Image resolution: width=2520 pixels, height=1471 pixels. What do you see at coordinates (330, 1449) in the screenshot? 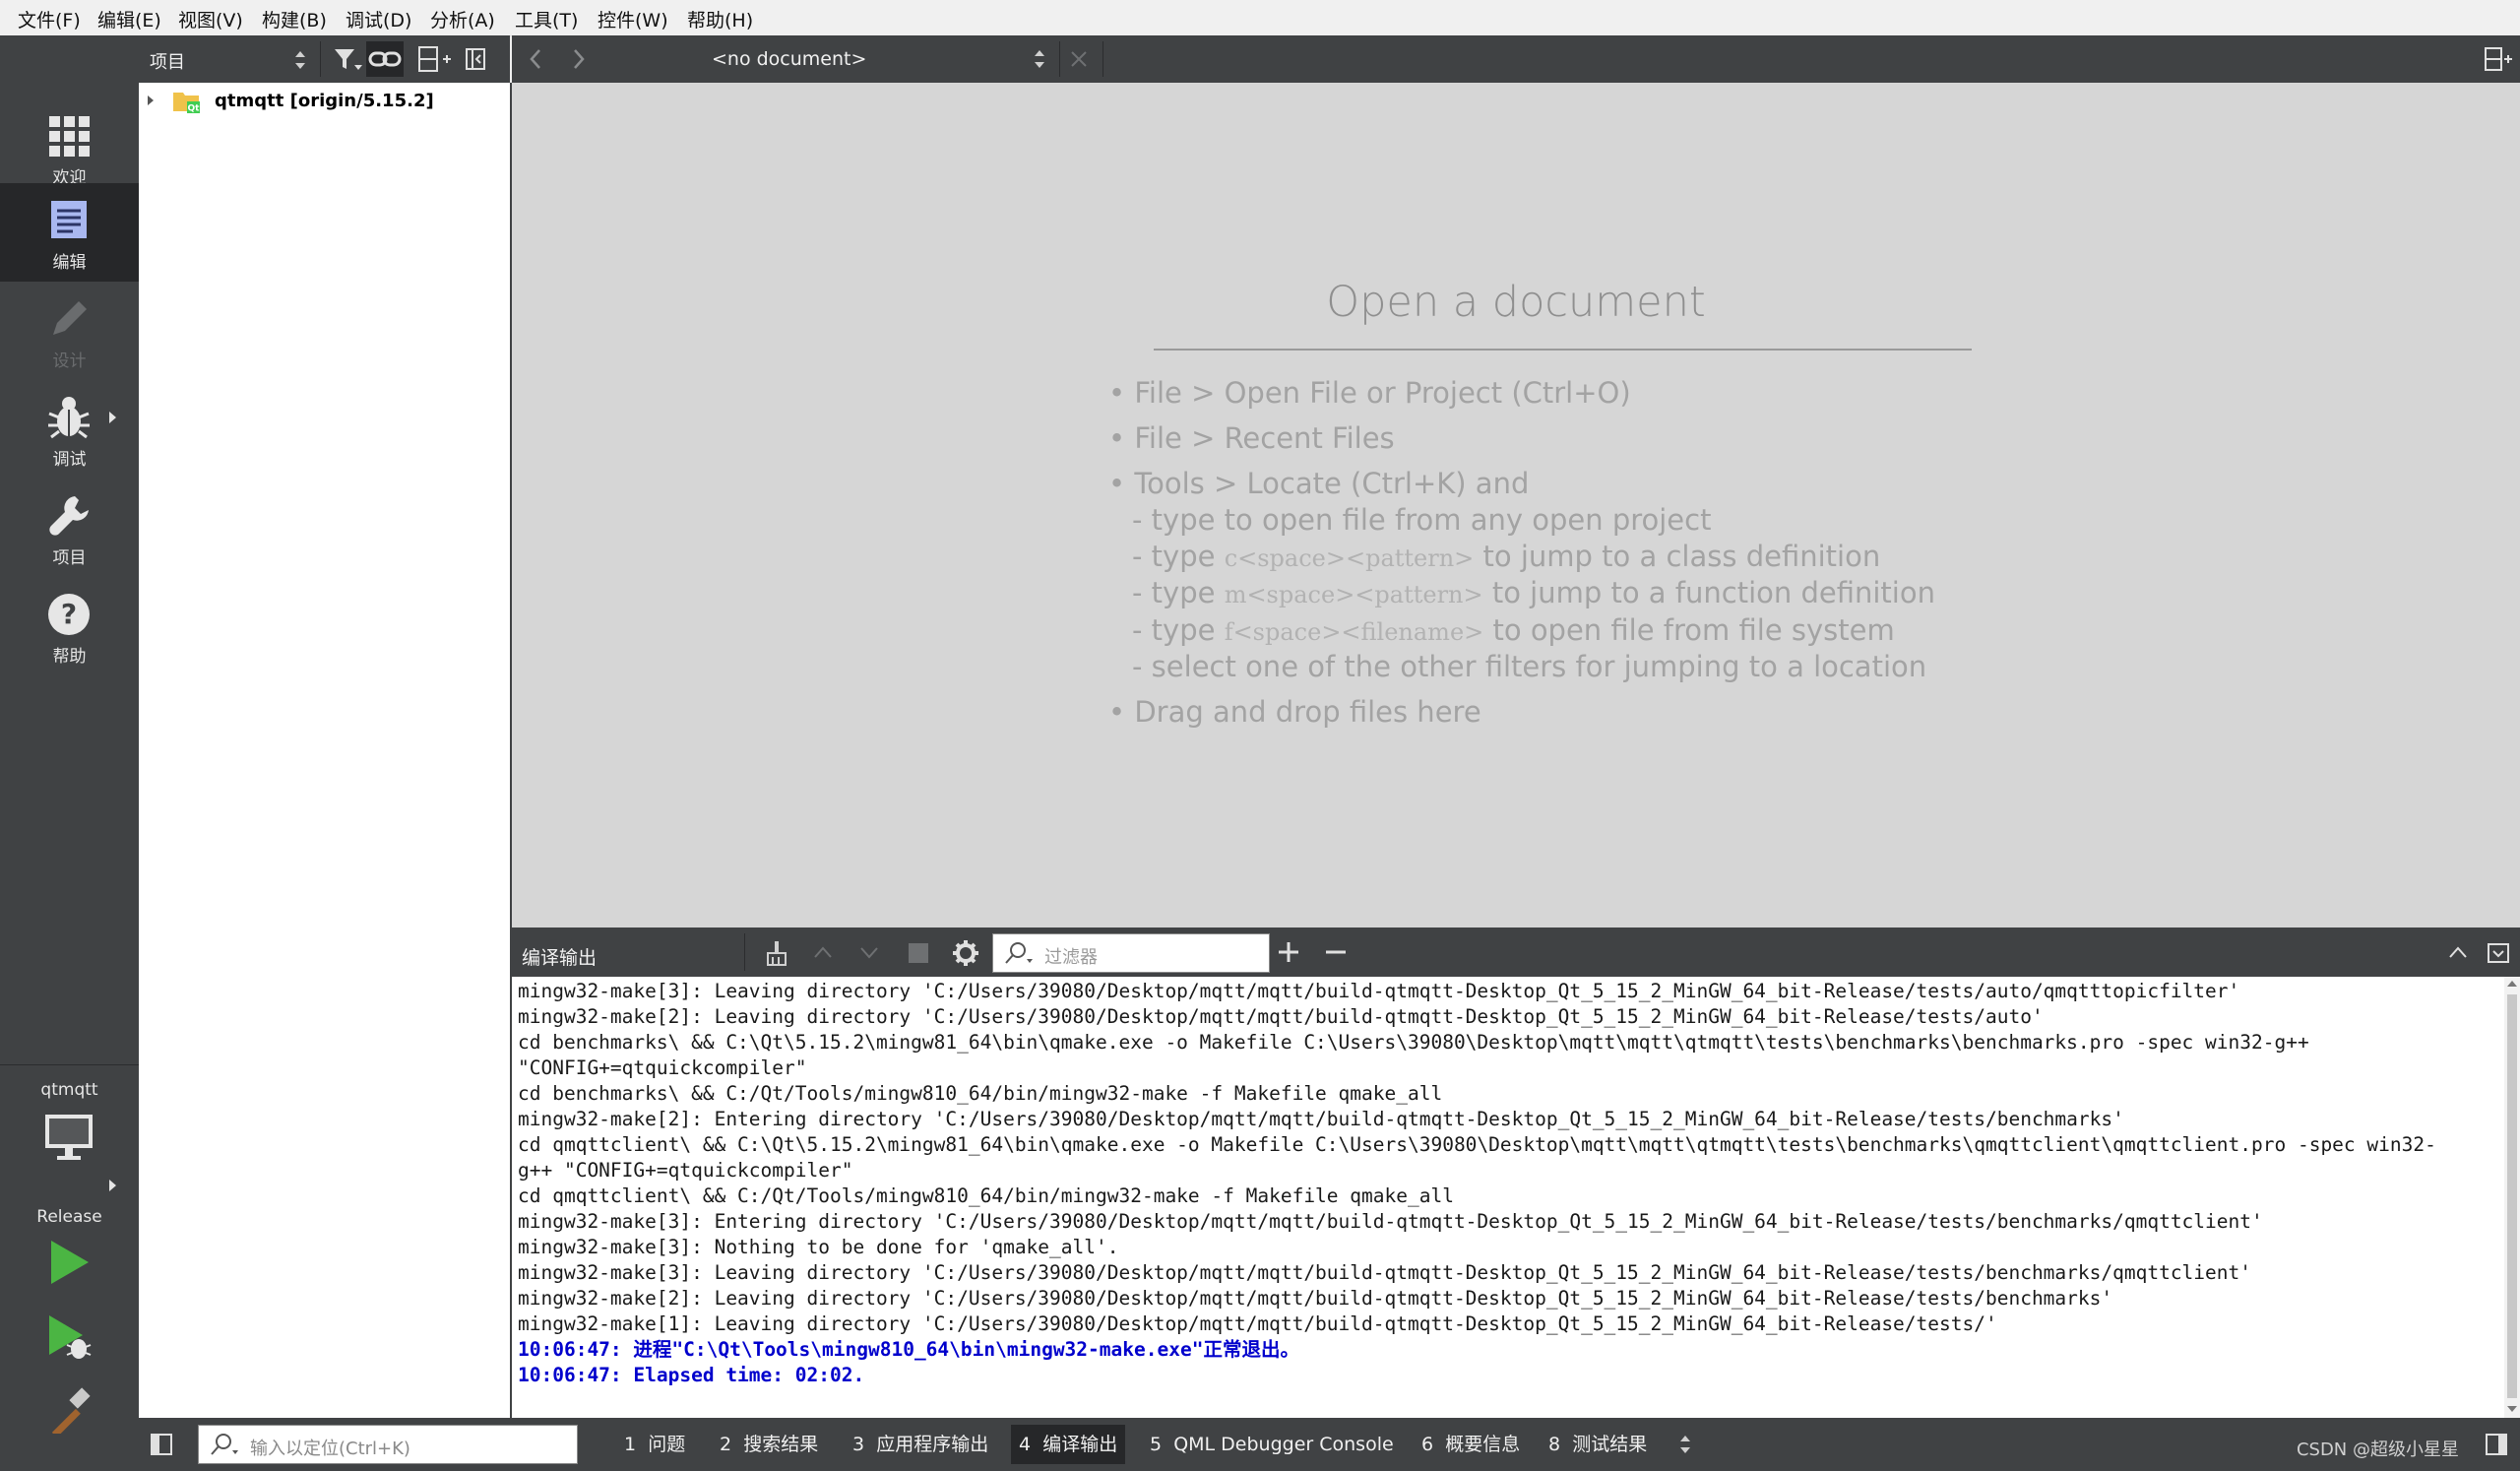
I see `locator-placeholder: 输入以定位(Ctrl+K)` at bounding box center [330, 1449].